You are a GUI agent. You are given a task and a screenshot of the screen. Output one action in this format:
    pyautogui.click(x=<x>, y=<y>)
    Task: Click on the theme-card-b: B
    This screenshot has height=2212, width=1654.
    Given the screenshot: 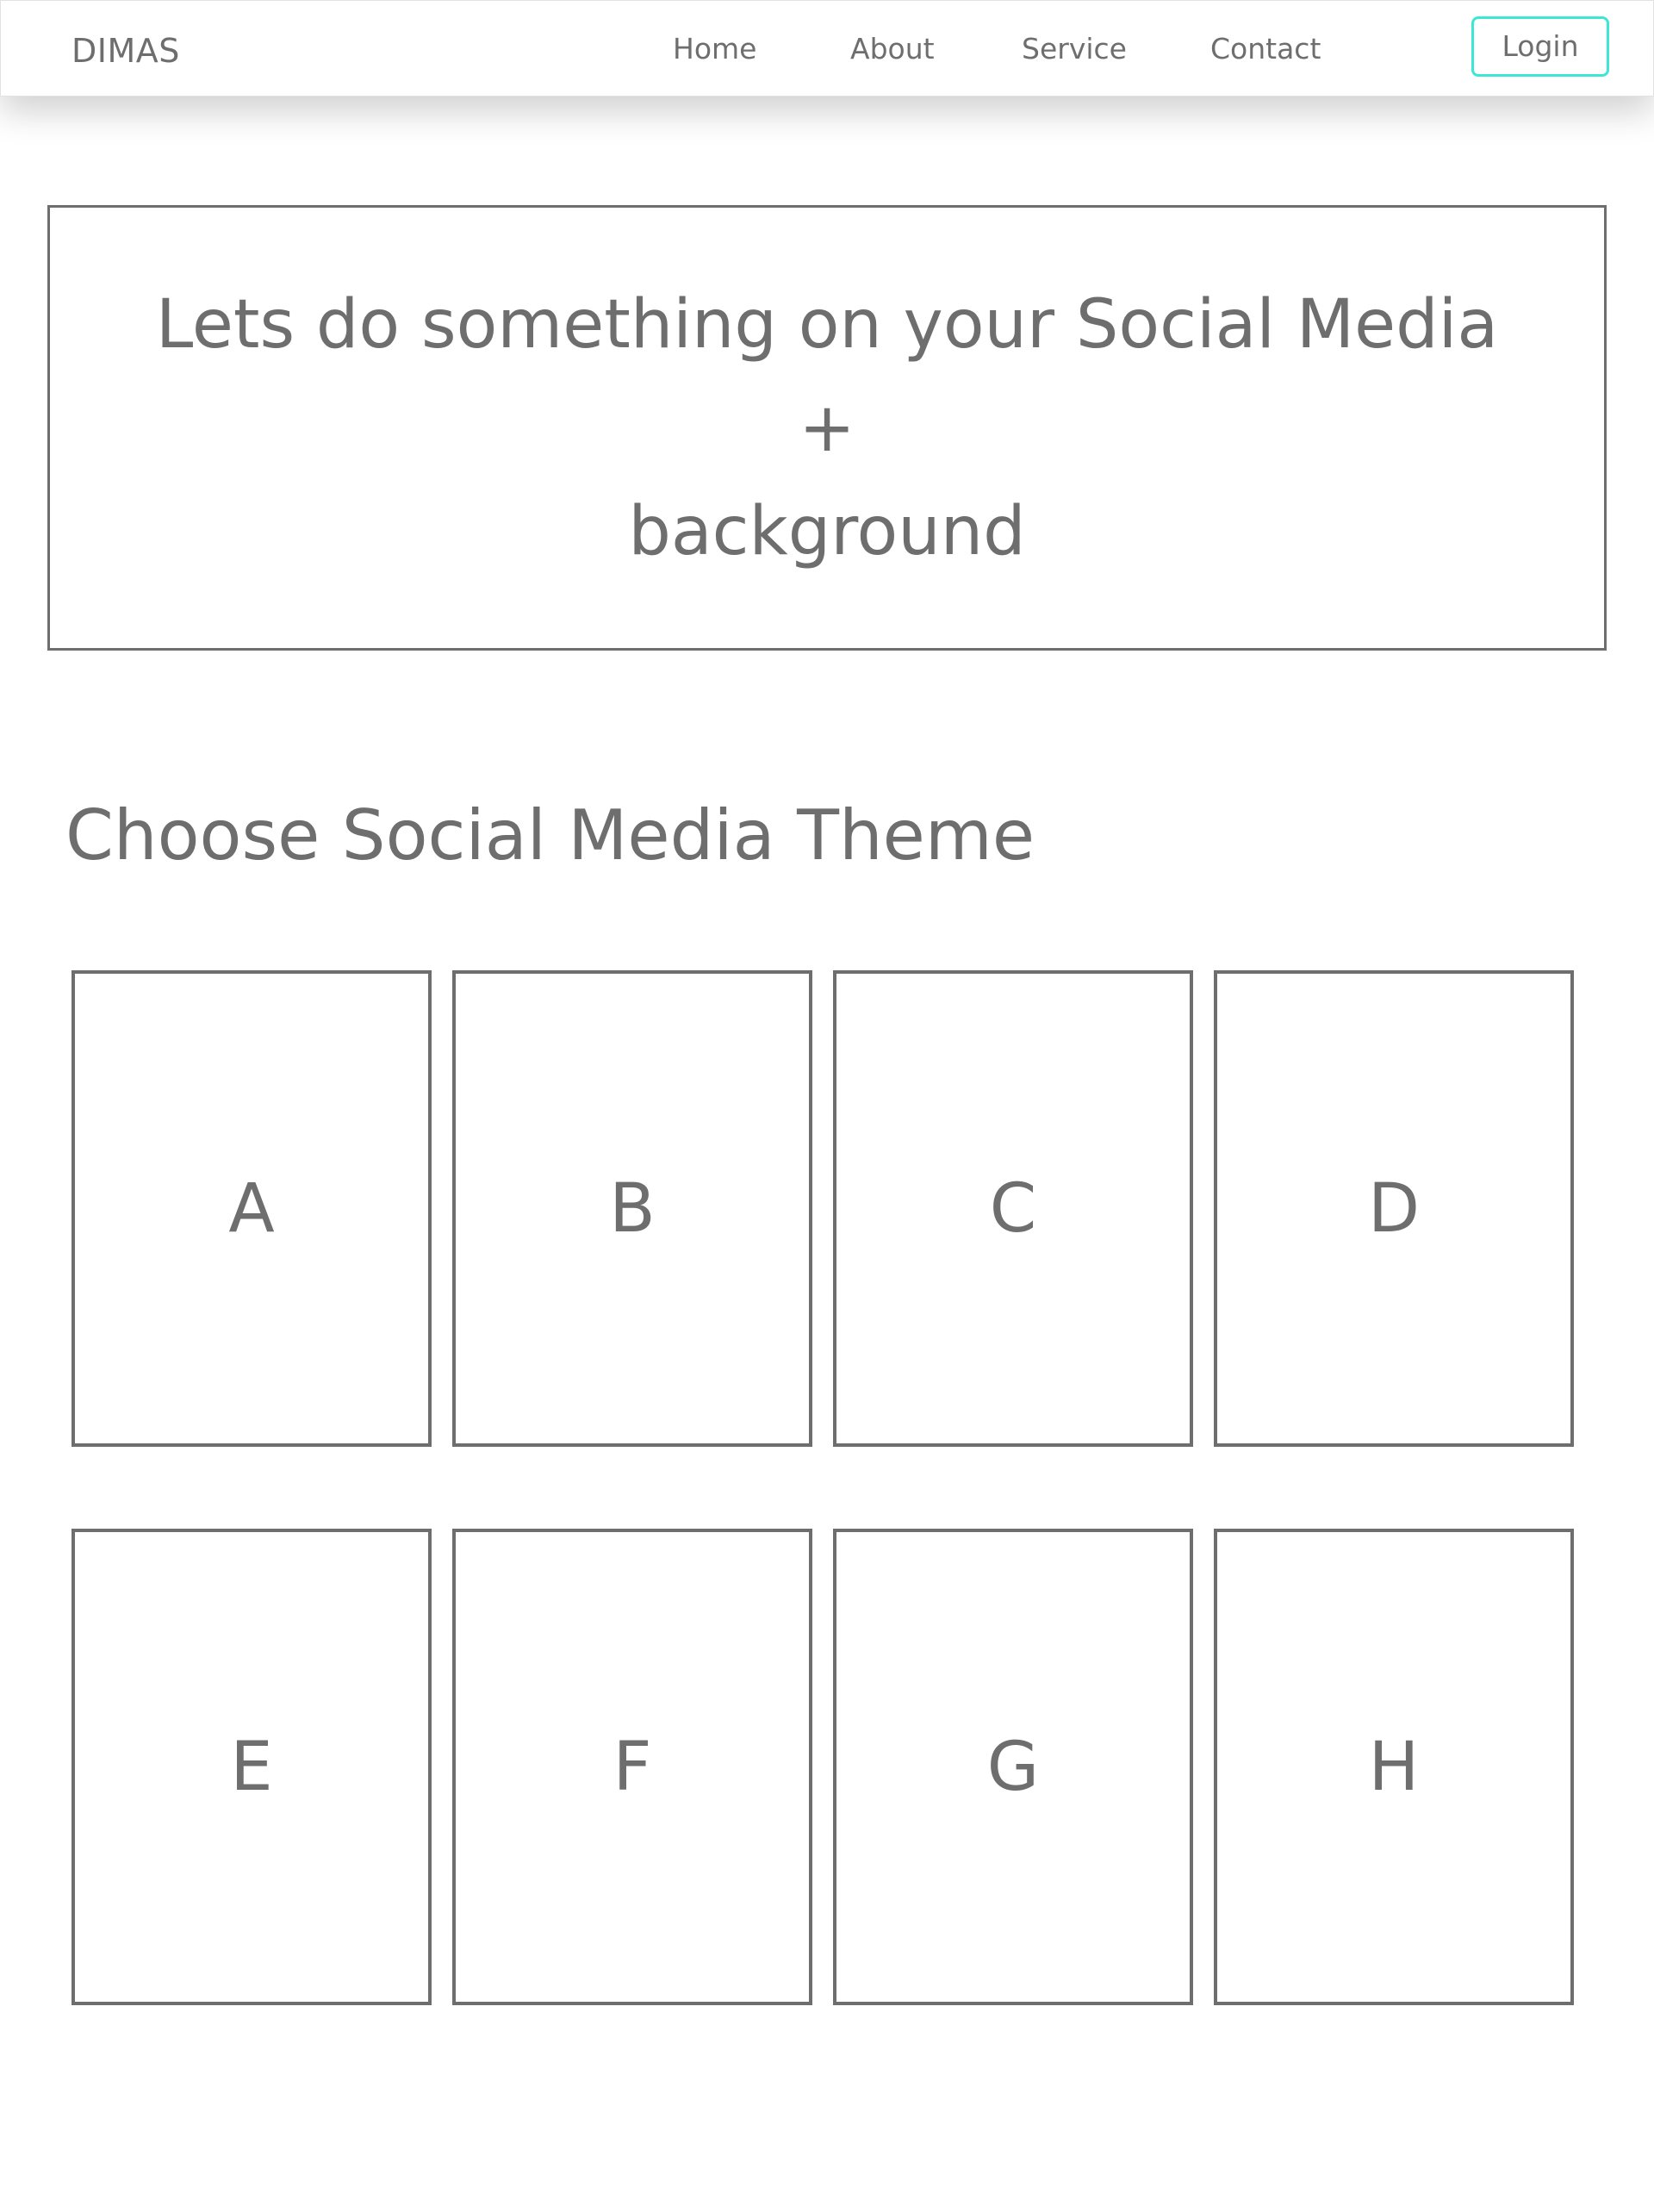 What is the action you would take?
    pyautogui.click(x=632, y=1208)
    